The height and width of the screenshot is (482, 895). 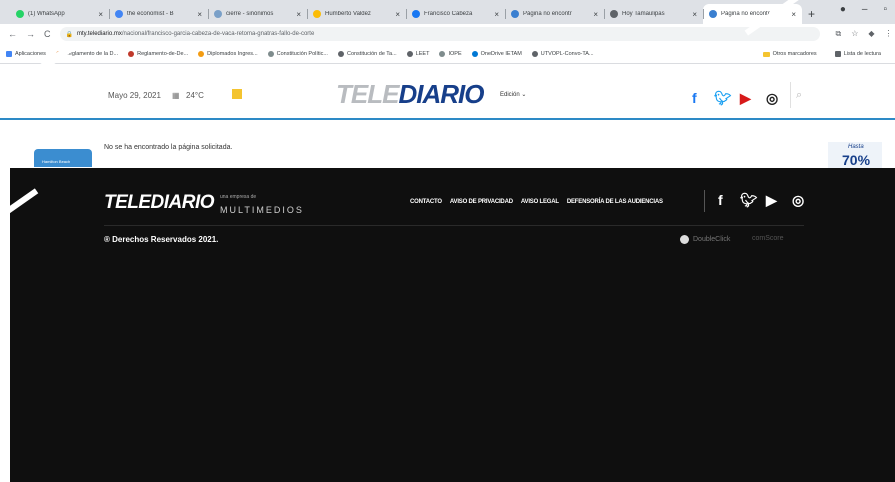 I want to click on minimize-button: –, so click(x=865, y=9).